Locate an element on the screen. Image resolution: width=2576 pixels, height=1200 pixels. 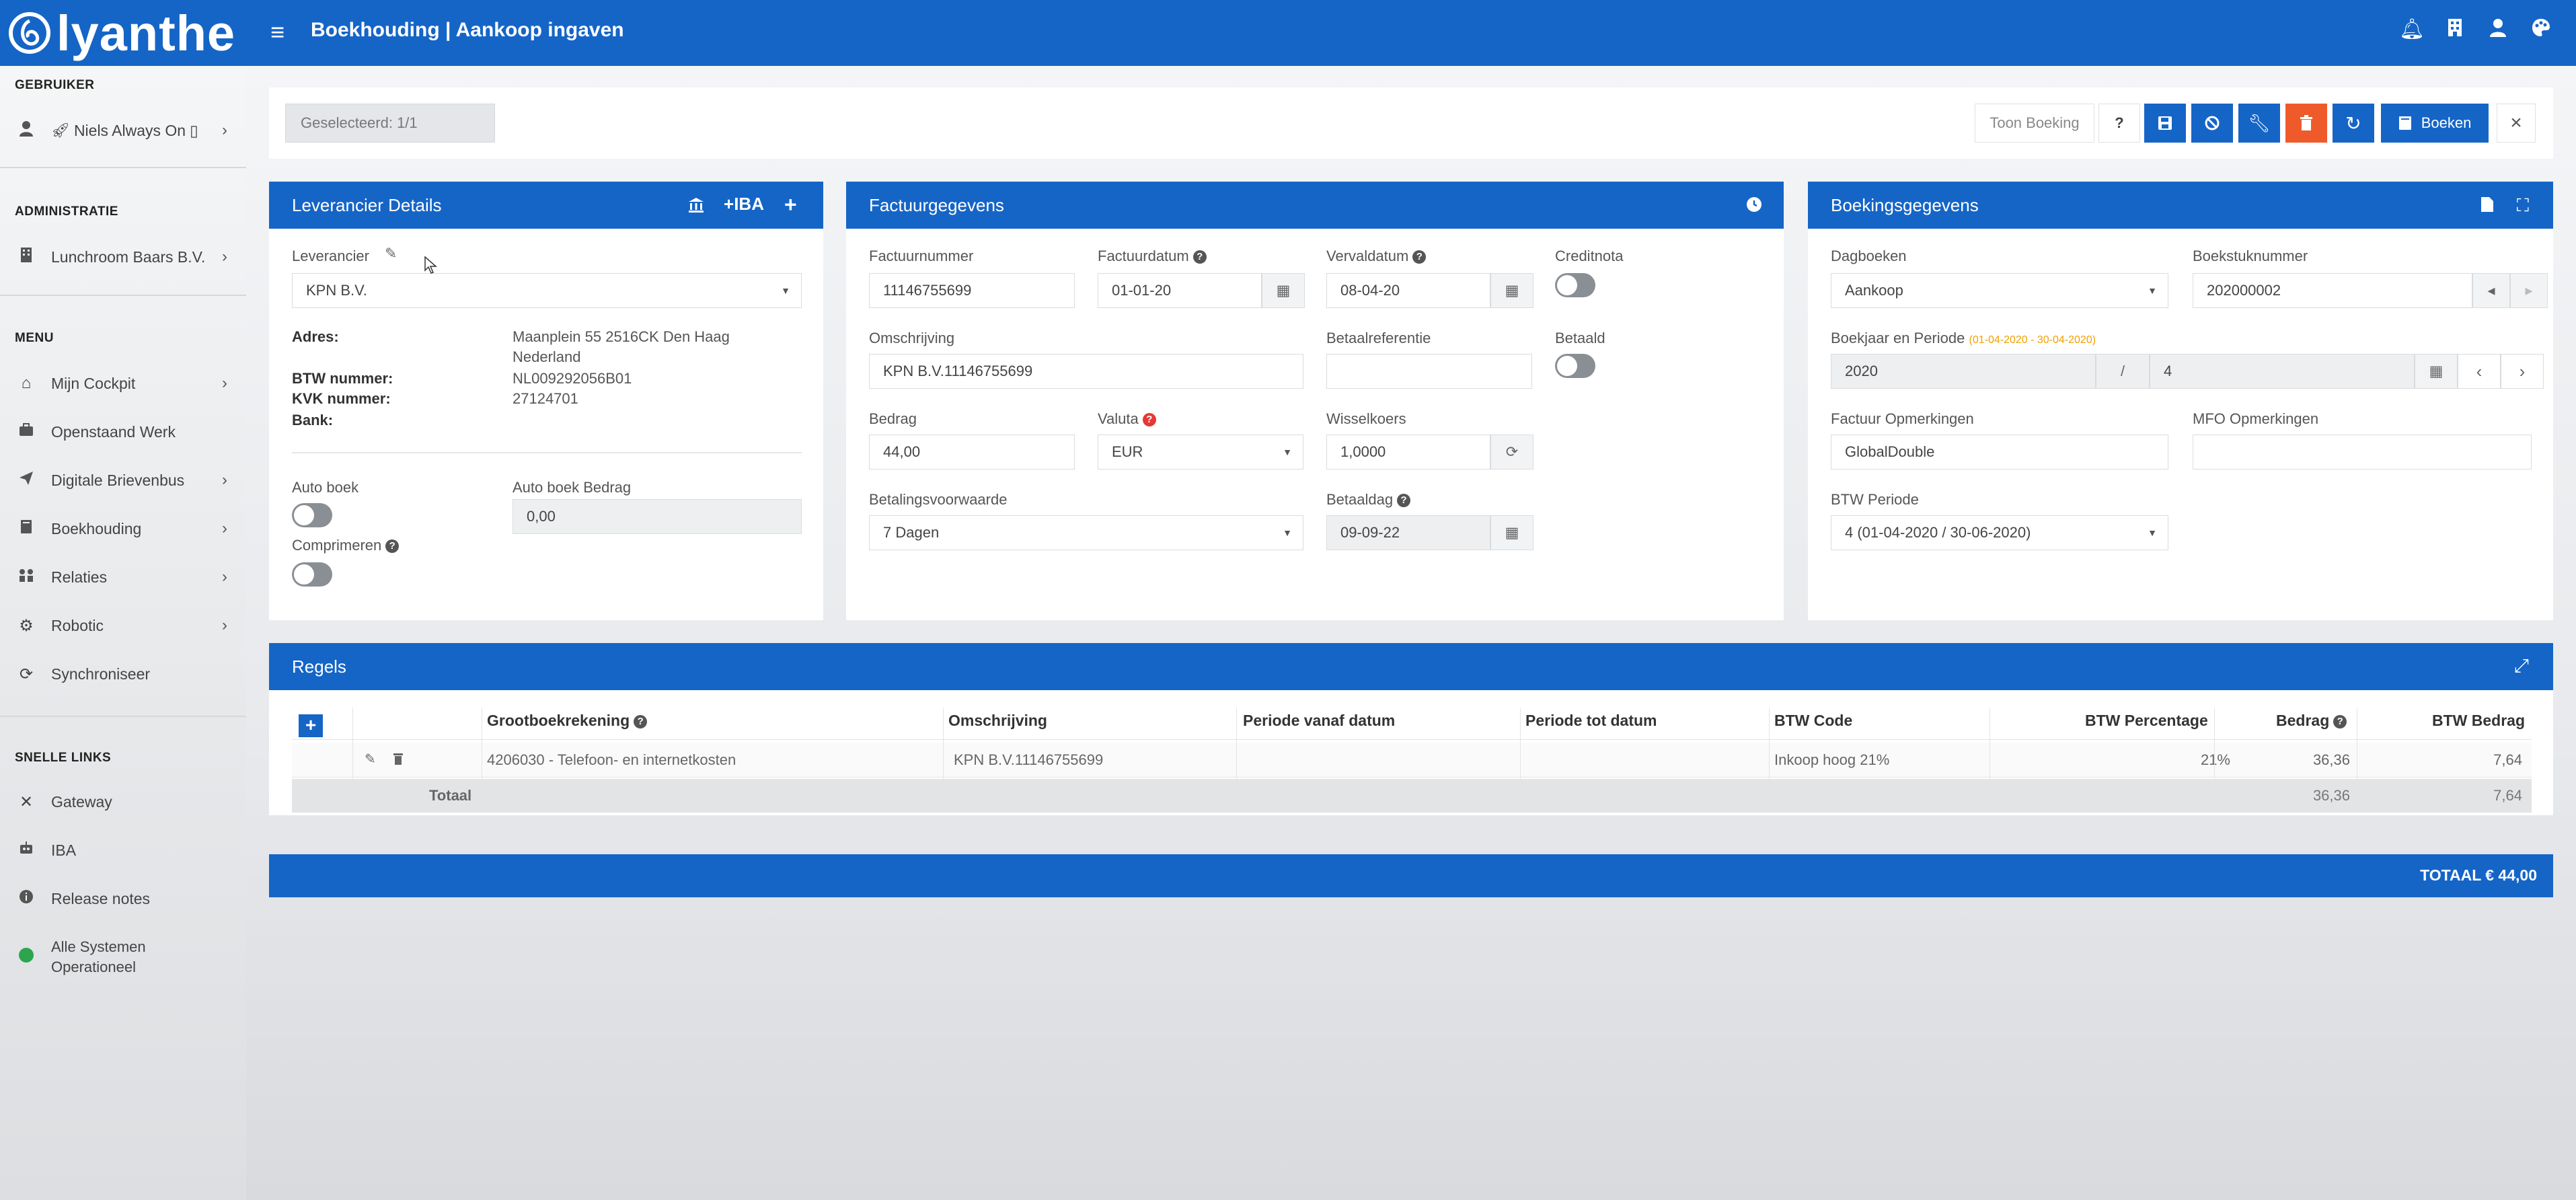
autoboek-amount-input: 0,00 is located at coordinates (657, 516).